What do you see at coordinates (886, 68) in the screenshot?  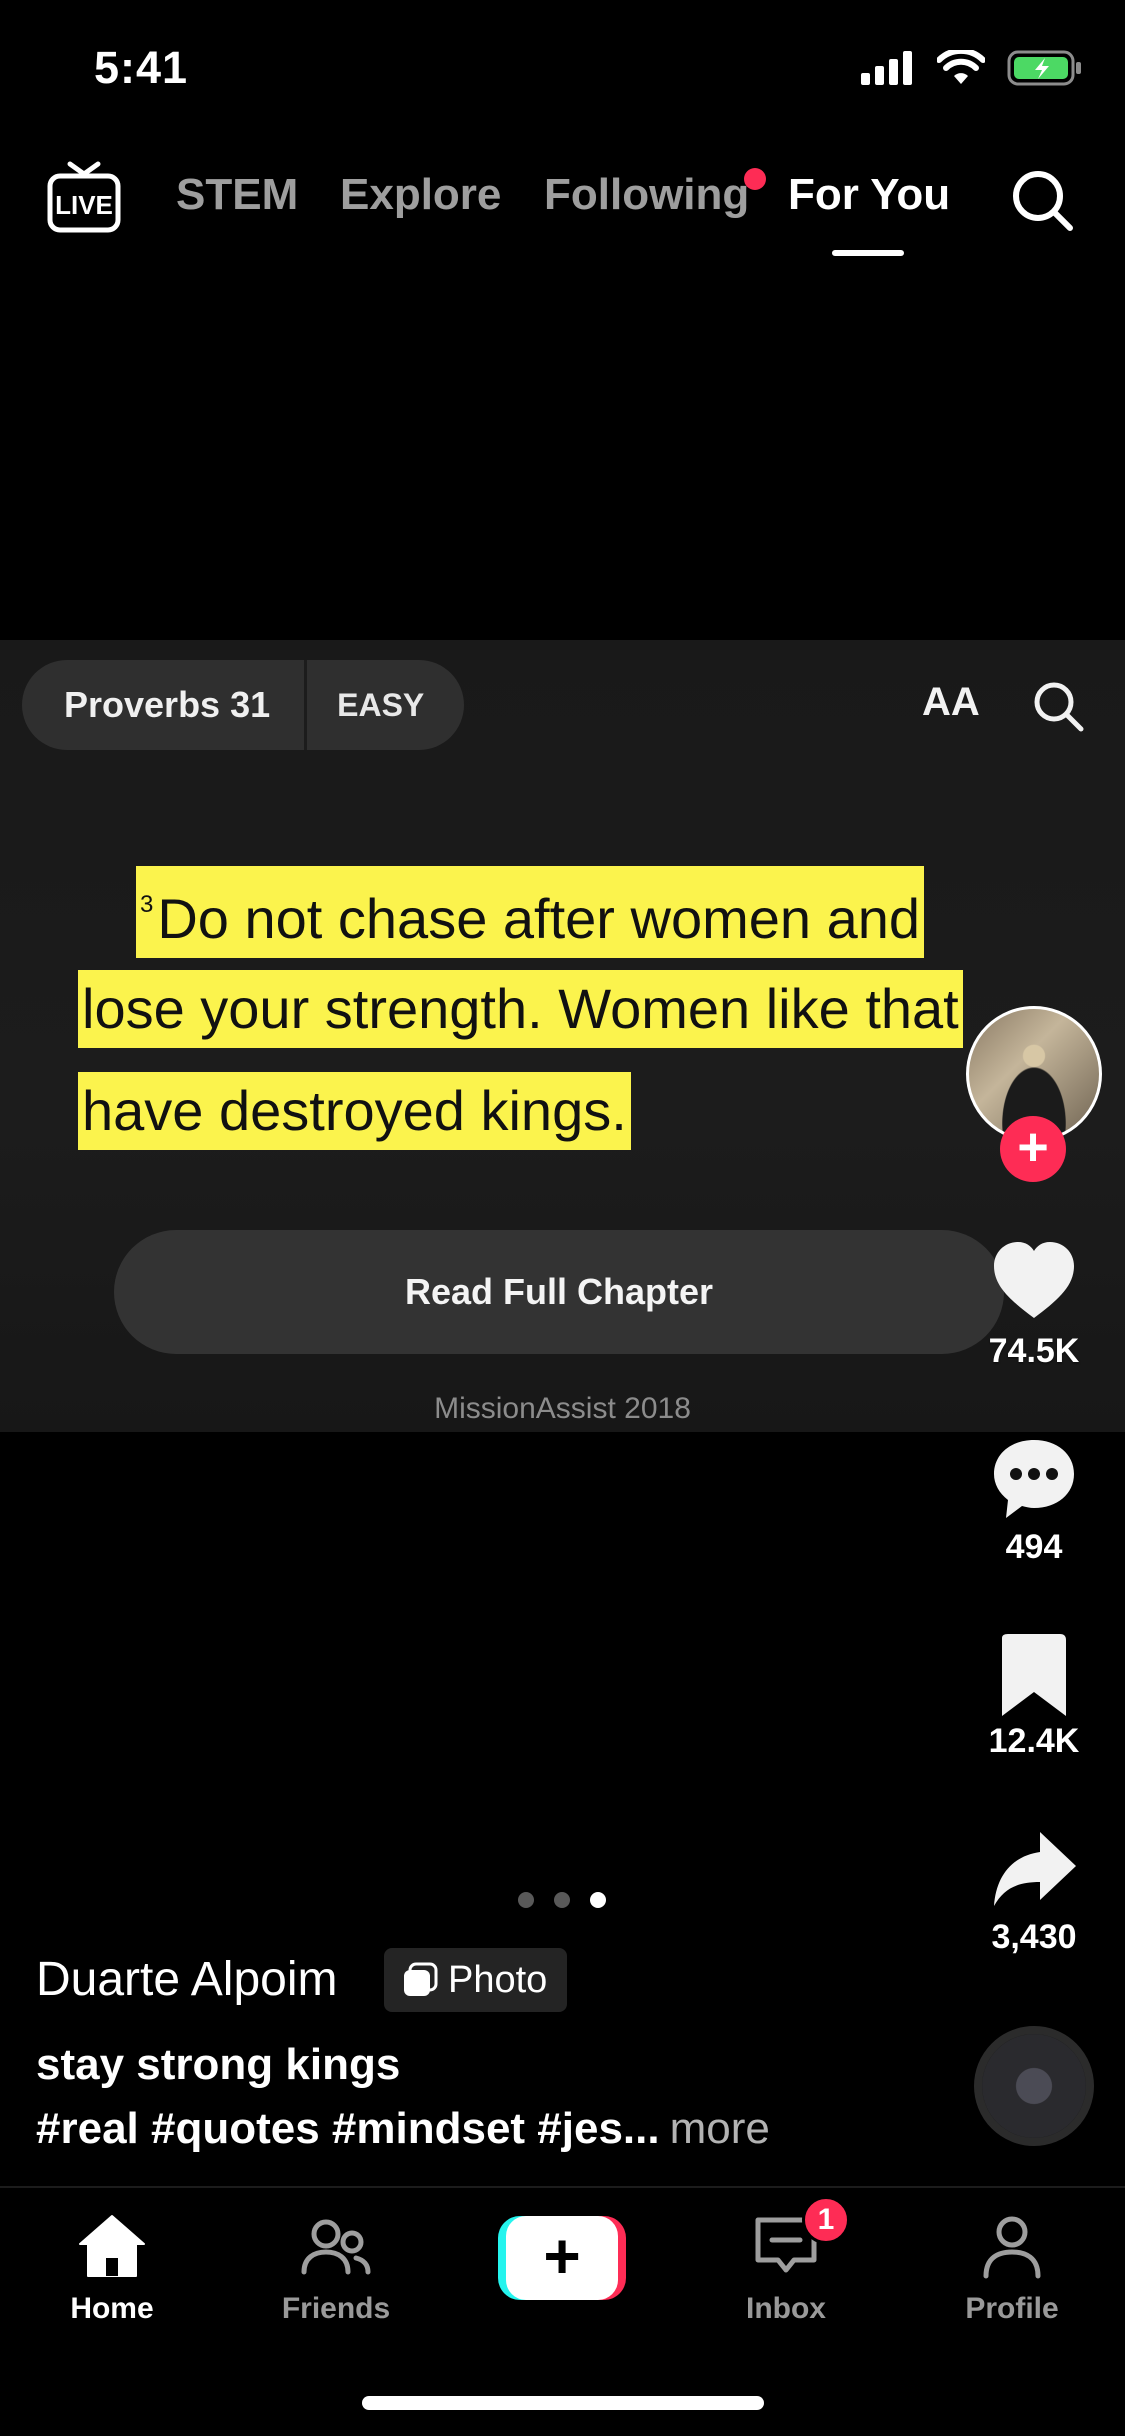 I see `cellular-signal-icon` at bounding box center [886, 68].